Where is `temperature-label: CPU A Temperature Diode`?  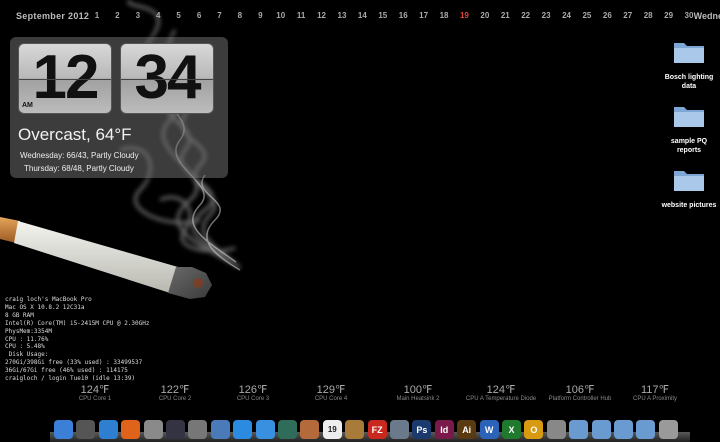
temperature-label: CPU A Temperature Diode is located at coordinates (501, 399).